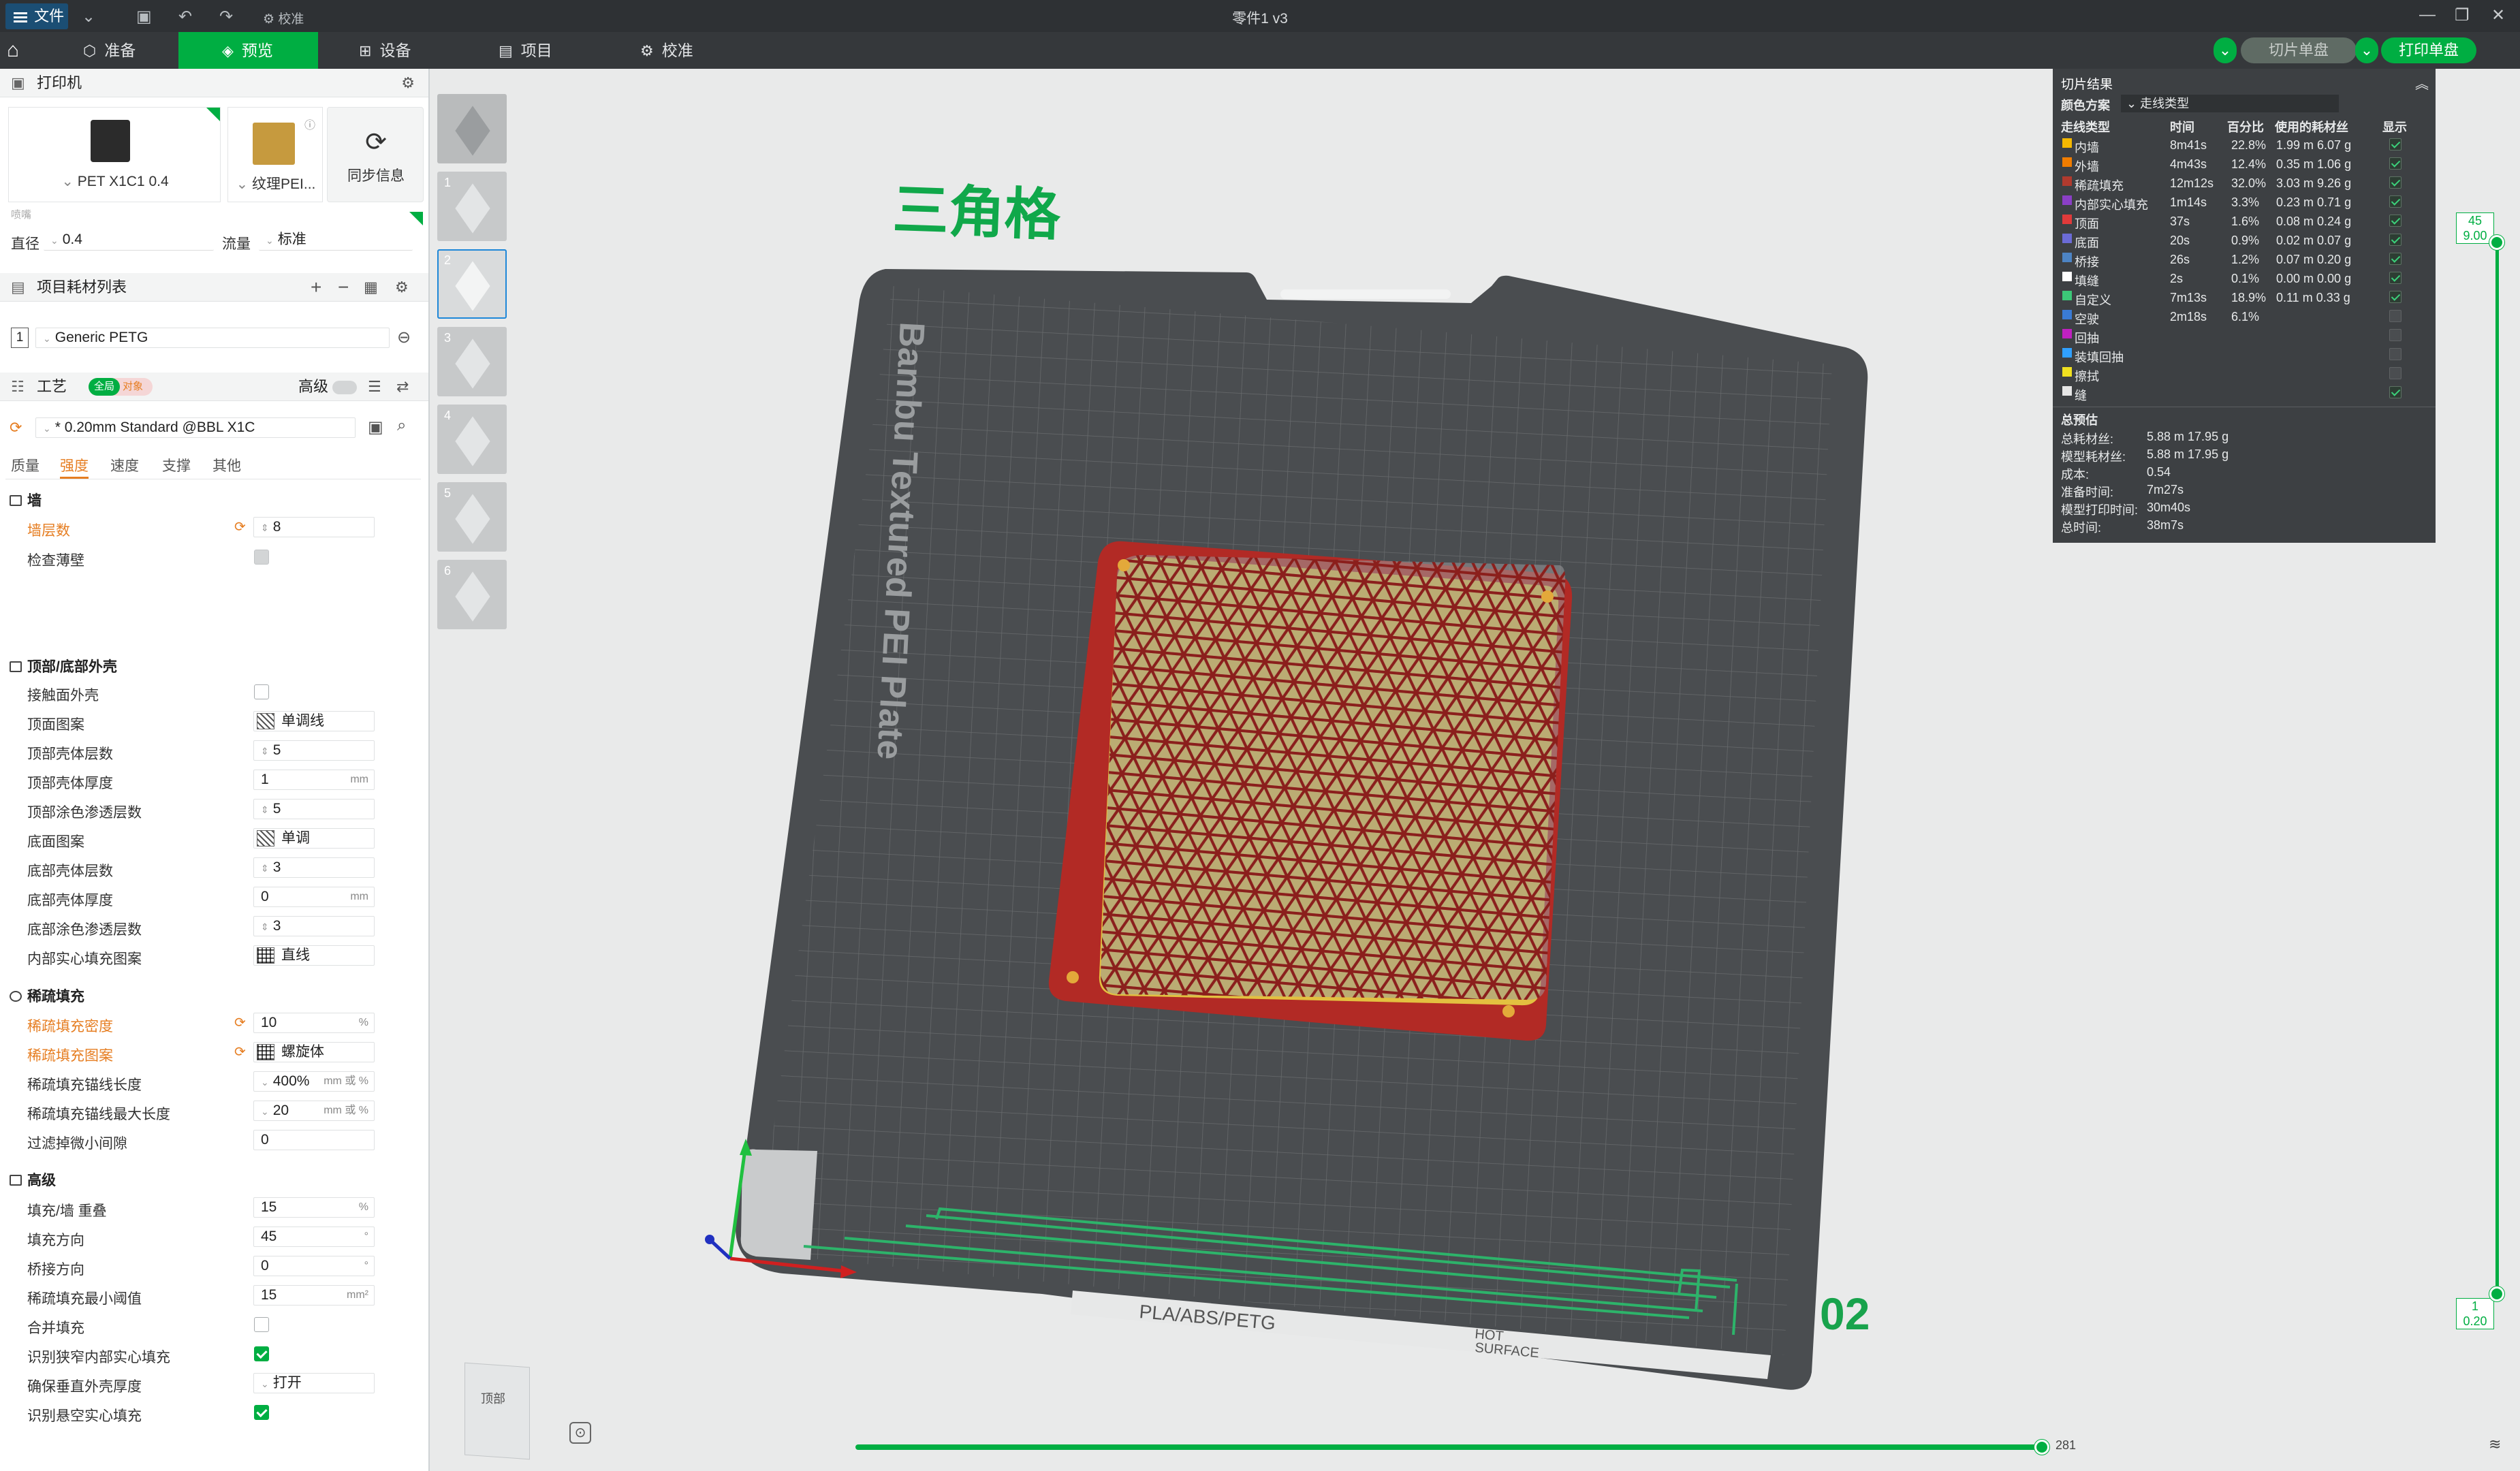  Describe the element at coordinates (314, 780) in the screenshot. I see `top-thickness-input: 1 mm` at that location.